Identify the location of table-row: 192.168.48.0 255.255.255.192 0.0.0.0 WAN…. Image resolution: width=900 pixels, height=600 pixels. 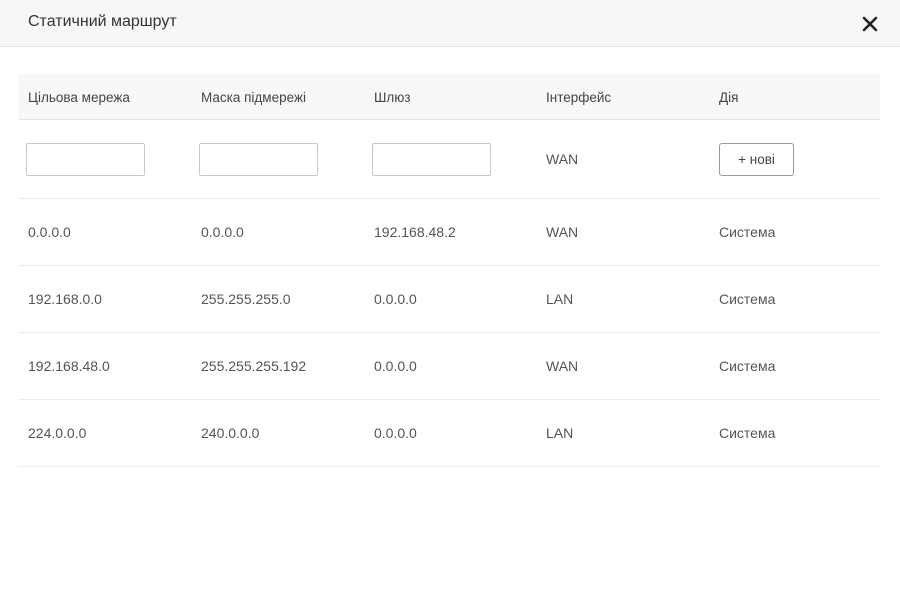
(449, 366).